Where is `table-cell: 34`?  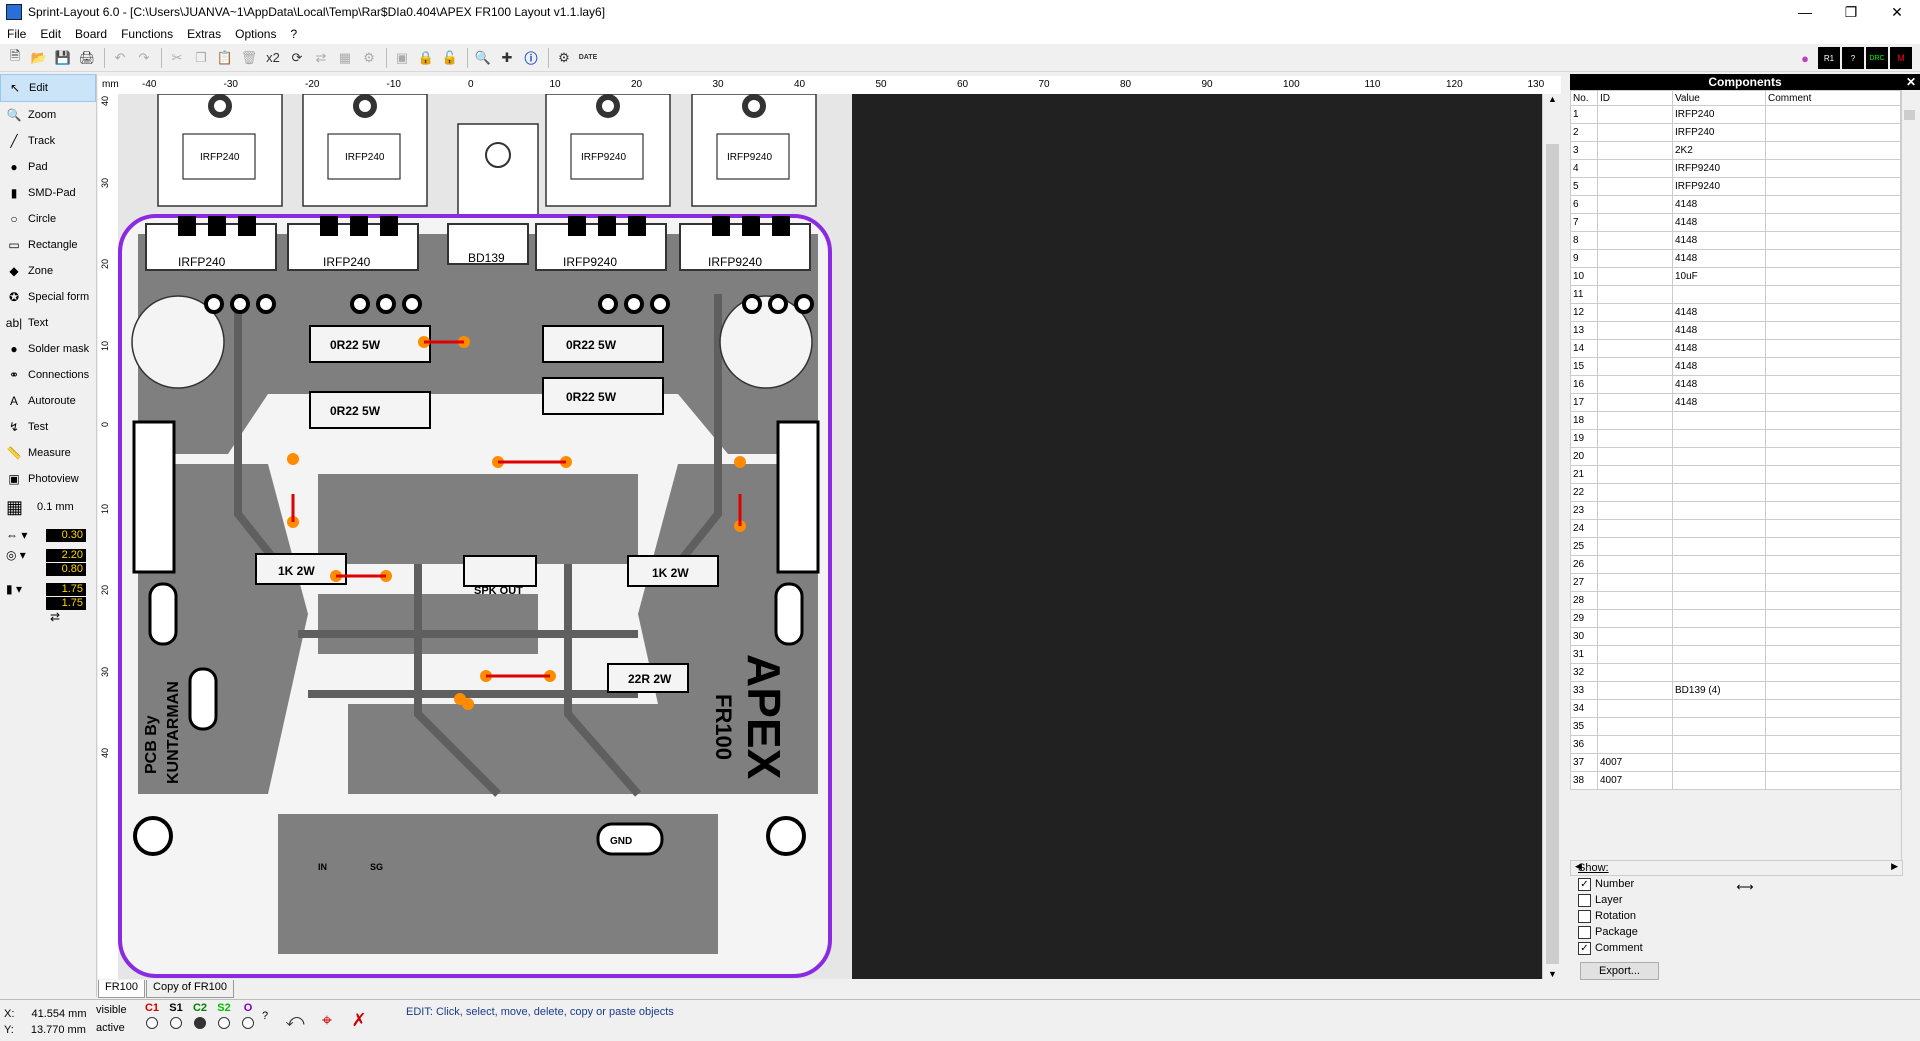 table-cell: 34 is located at coordinates (1584, 708).